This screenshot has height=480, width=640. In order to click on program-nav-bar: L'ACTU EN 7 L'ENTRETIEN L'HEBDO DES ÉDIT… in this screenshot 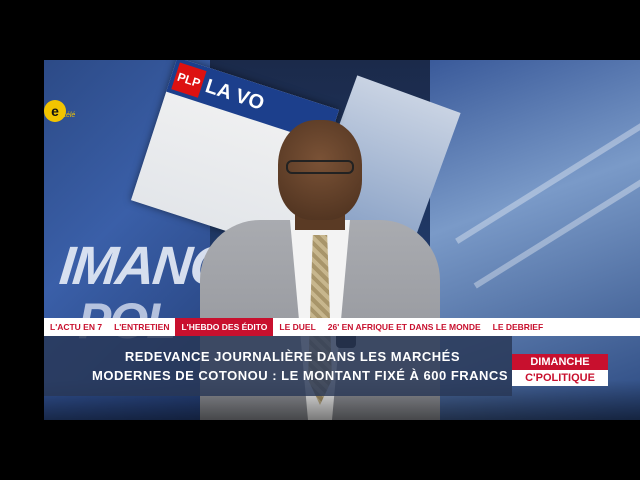, I will do `click(342, 327)`.